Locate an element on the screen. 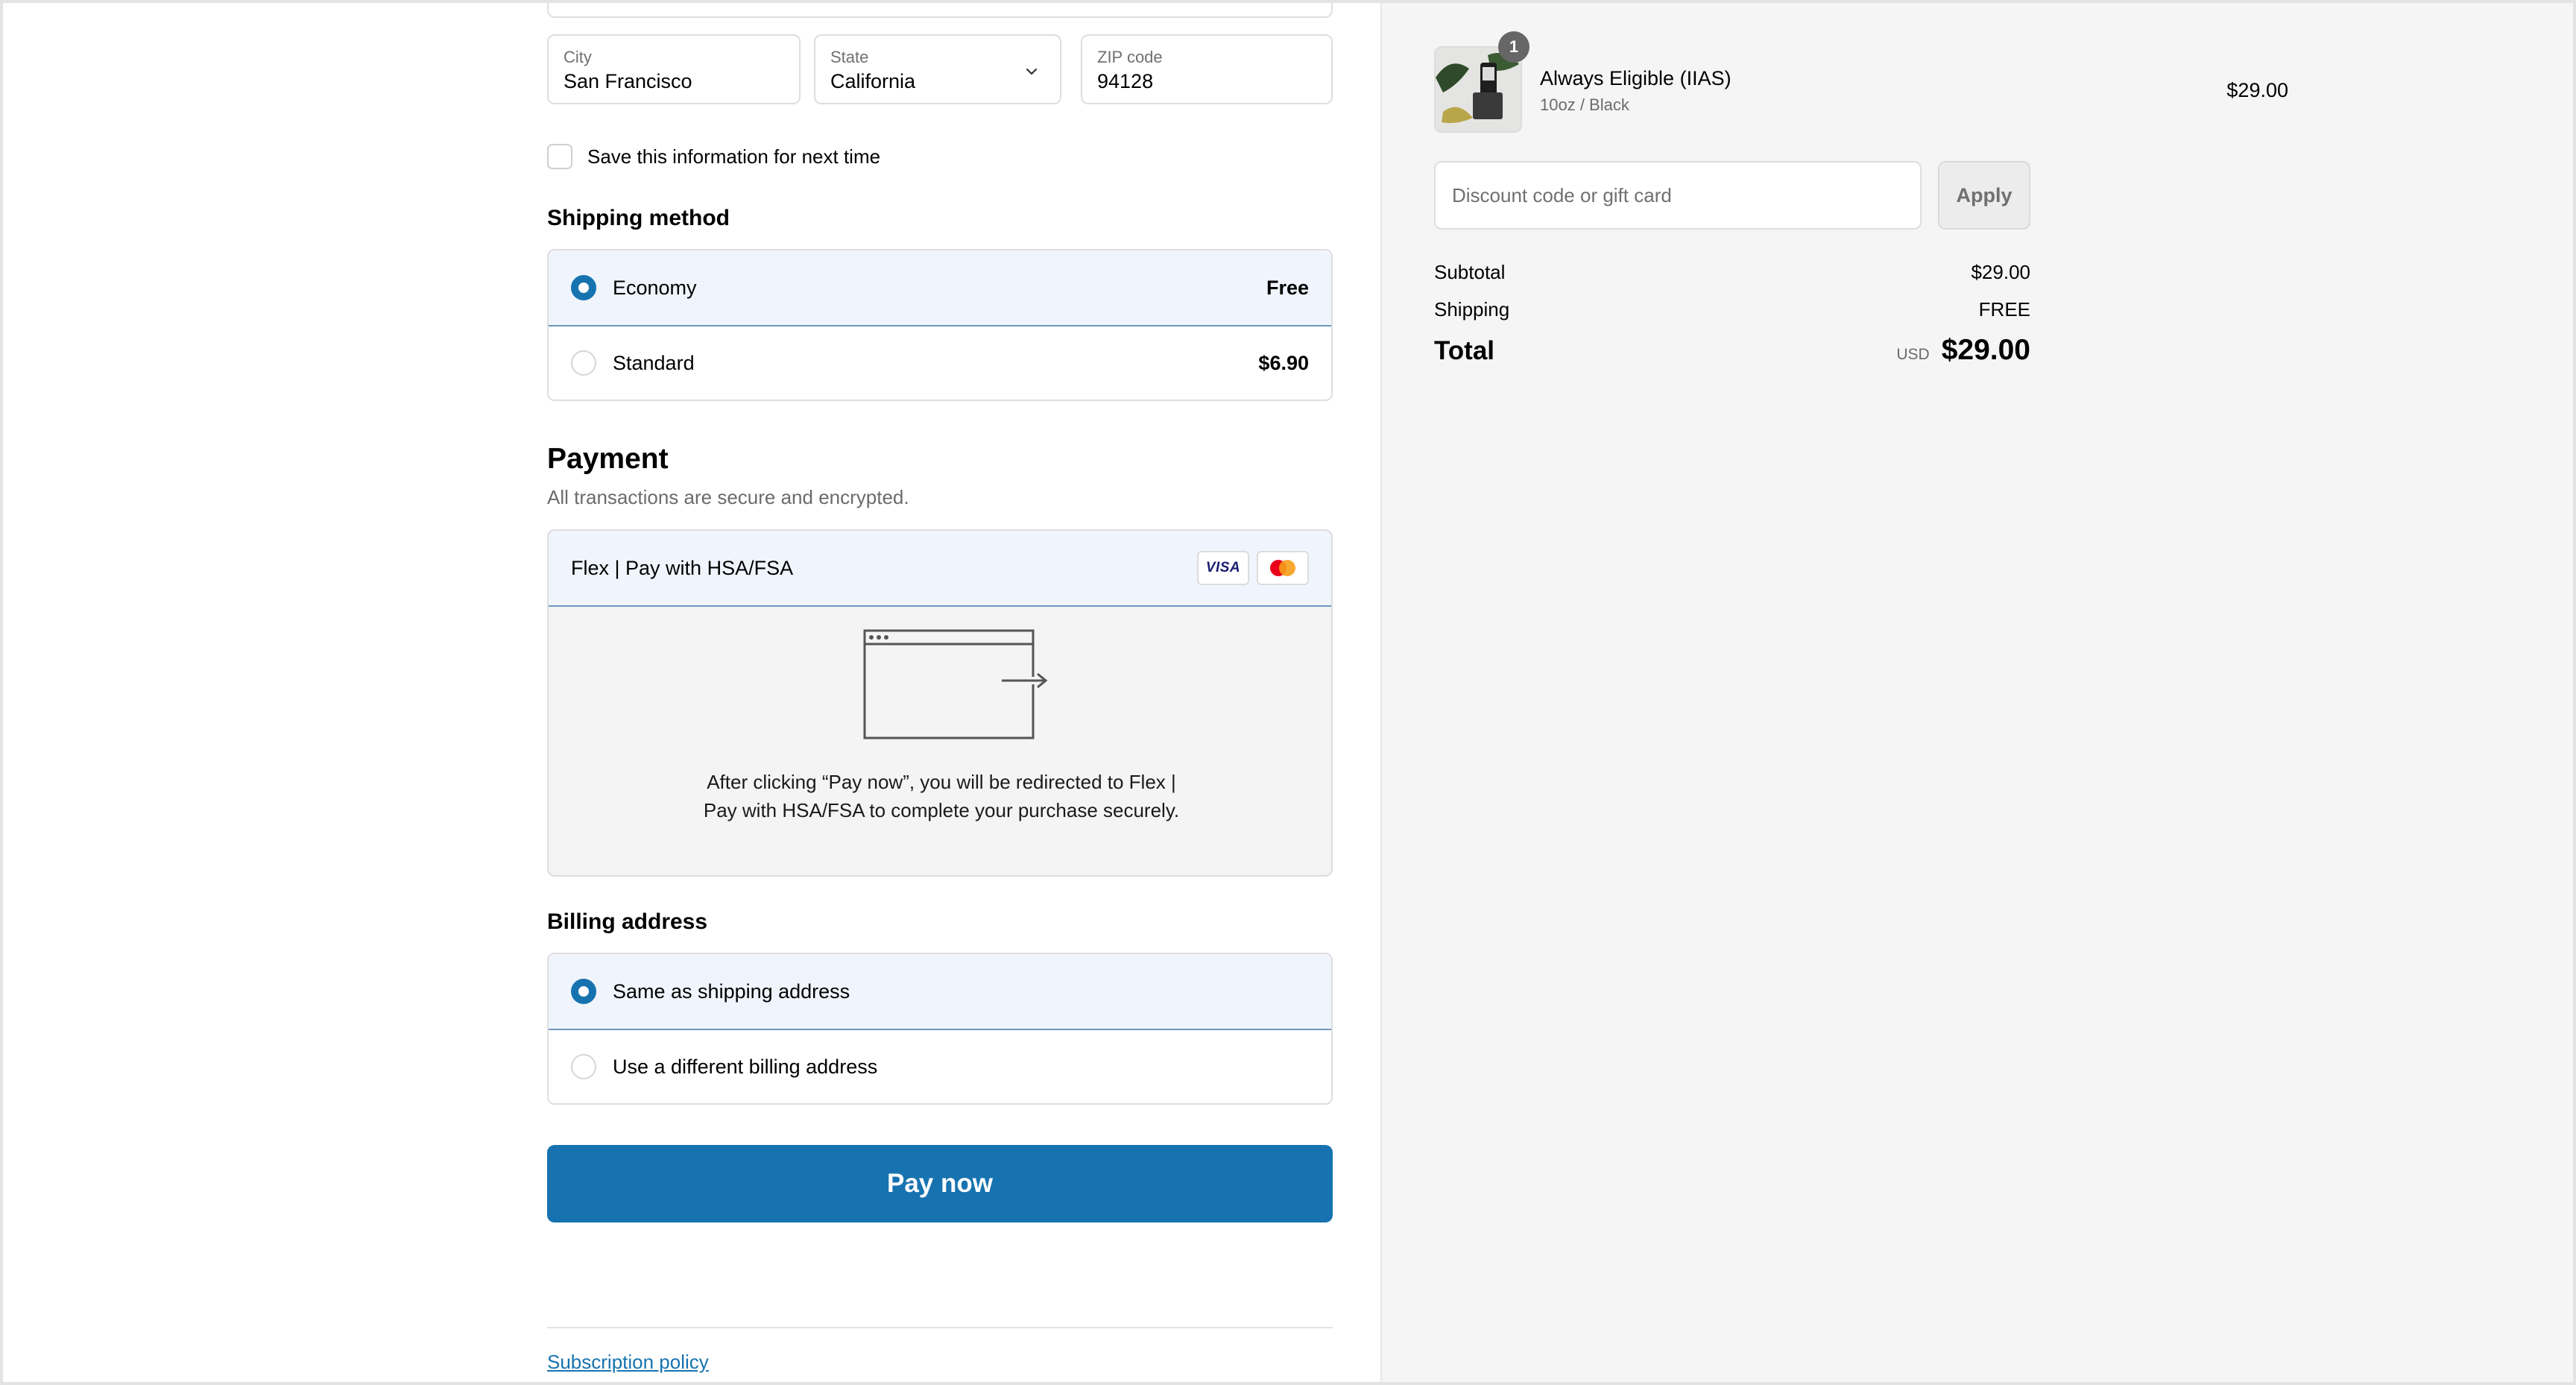 This screenshot has width=2576, height=1385. subtotal-label: Subtotal is located at coordinates (1470, 272).